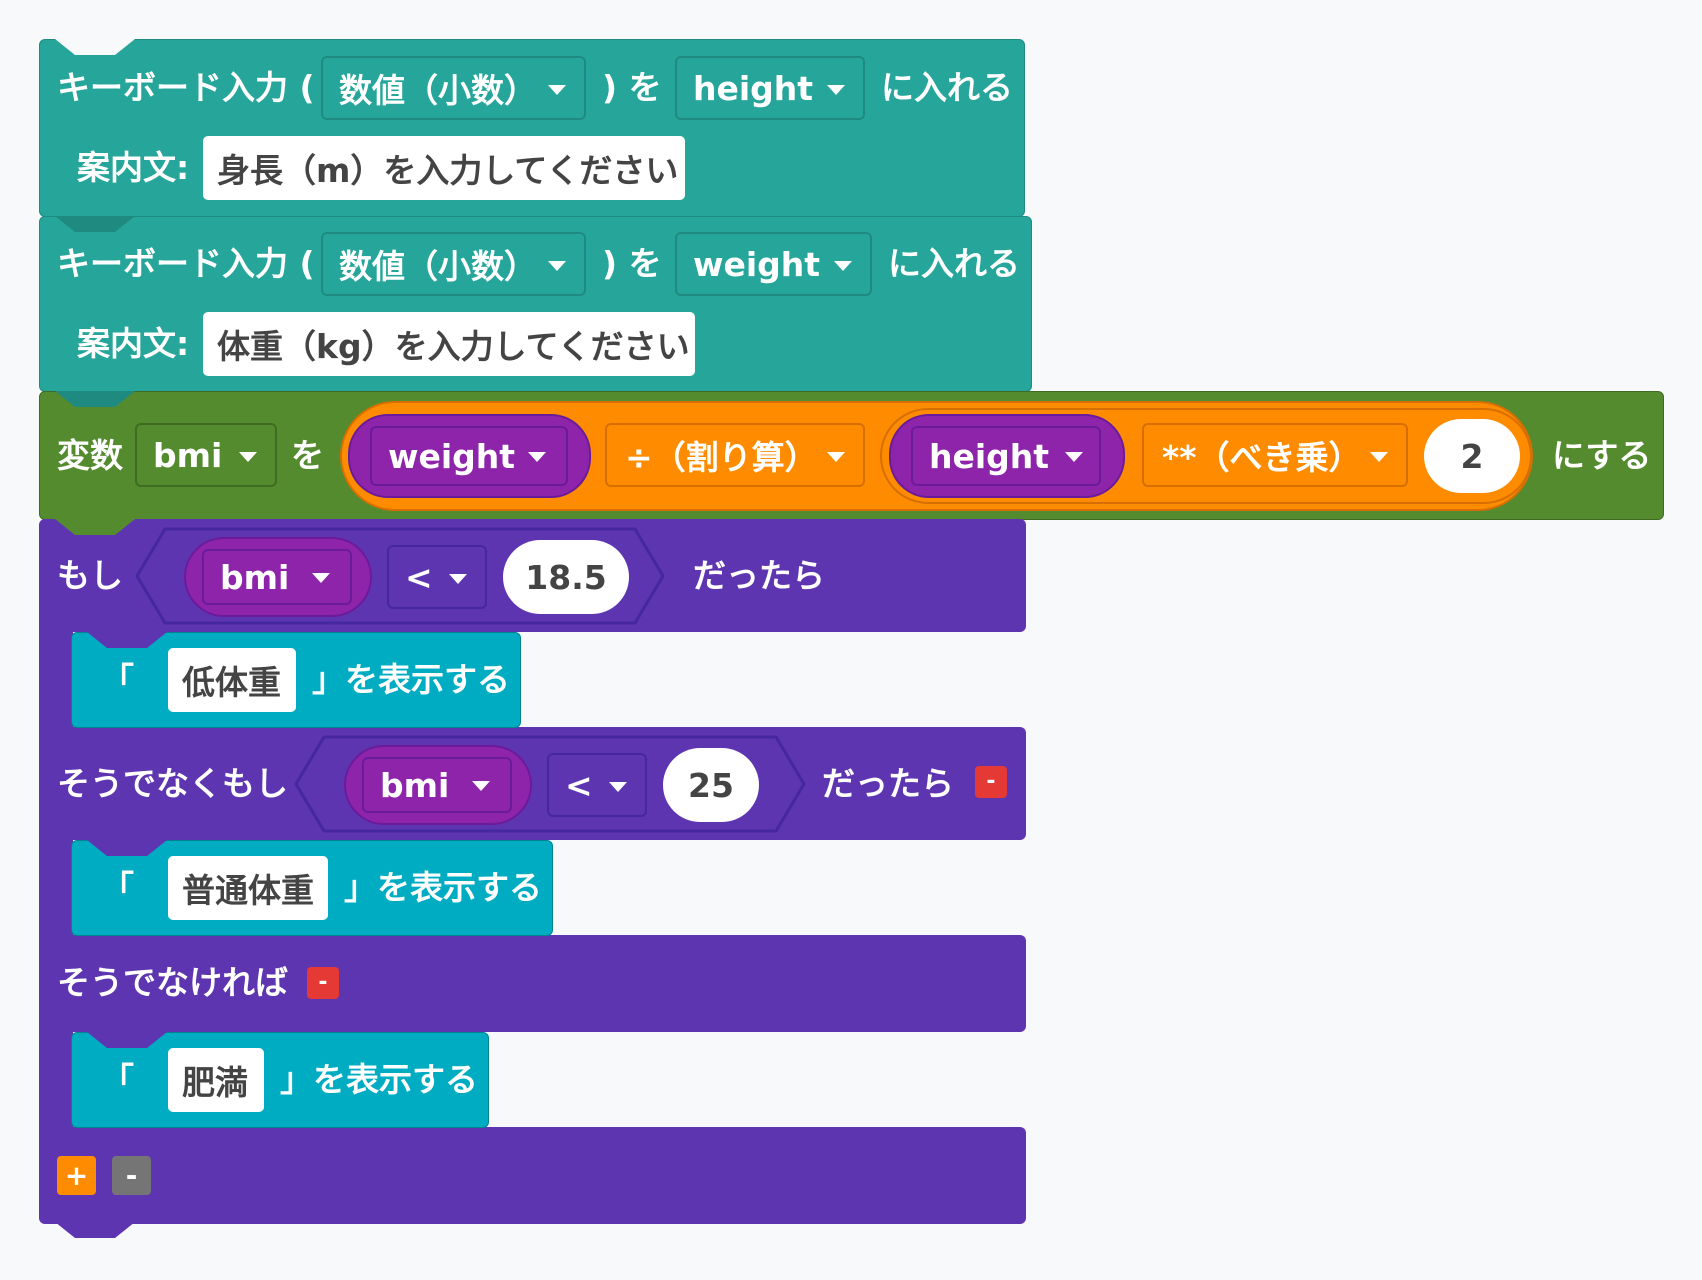 Image resolution: width=1702 pixels, height=1280 pixels. I want to click on set-variable-end: にする, so click(1602, 455).